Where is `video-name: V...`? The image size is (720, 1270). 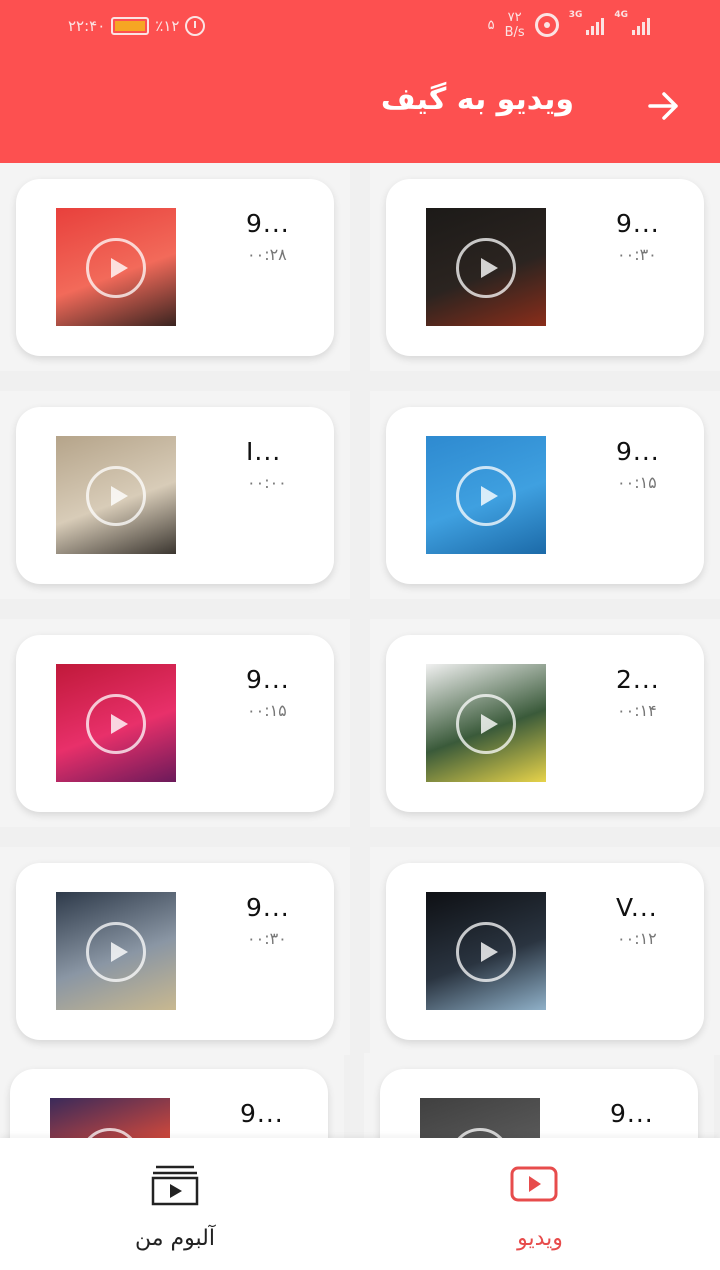 video-name: V... is located at coordinates (637, 907).